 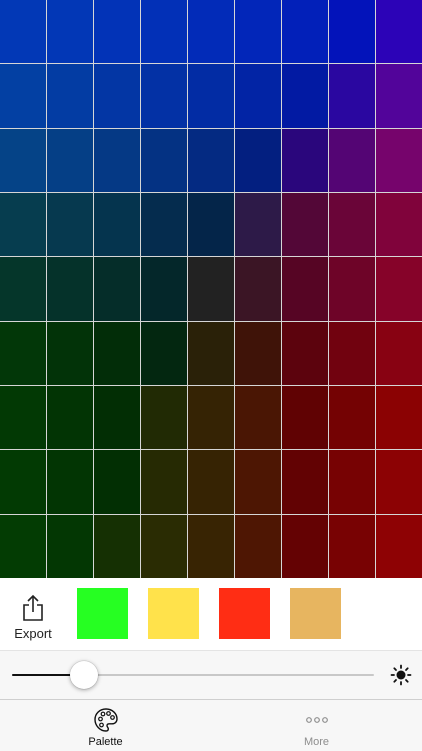 I want to click on palette-icon, so click(x=105, y=720).